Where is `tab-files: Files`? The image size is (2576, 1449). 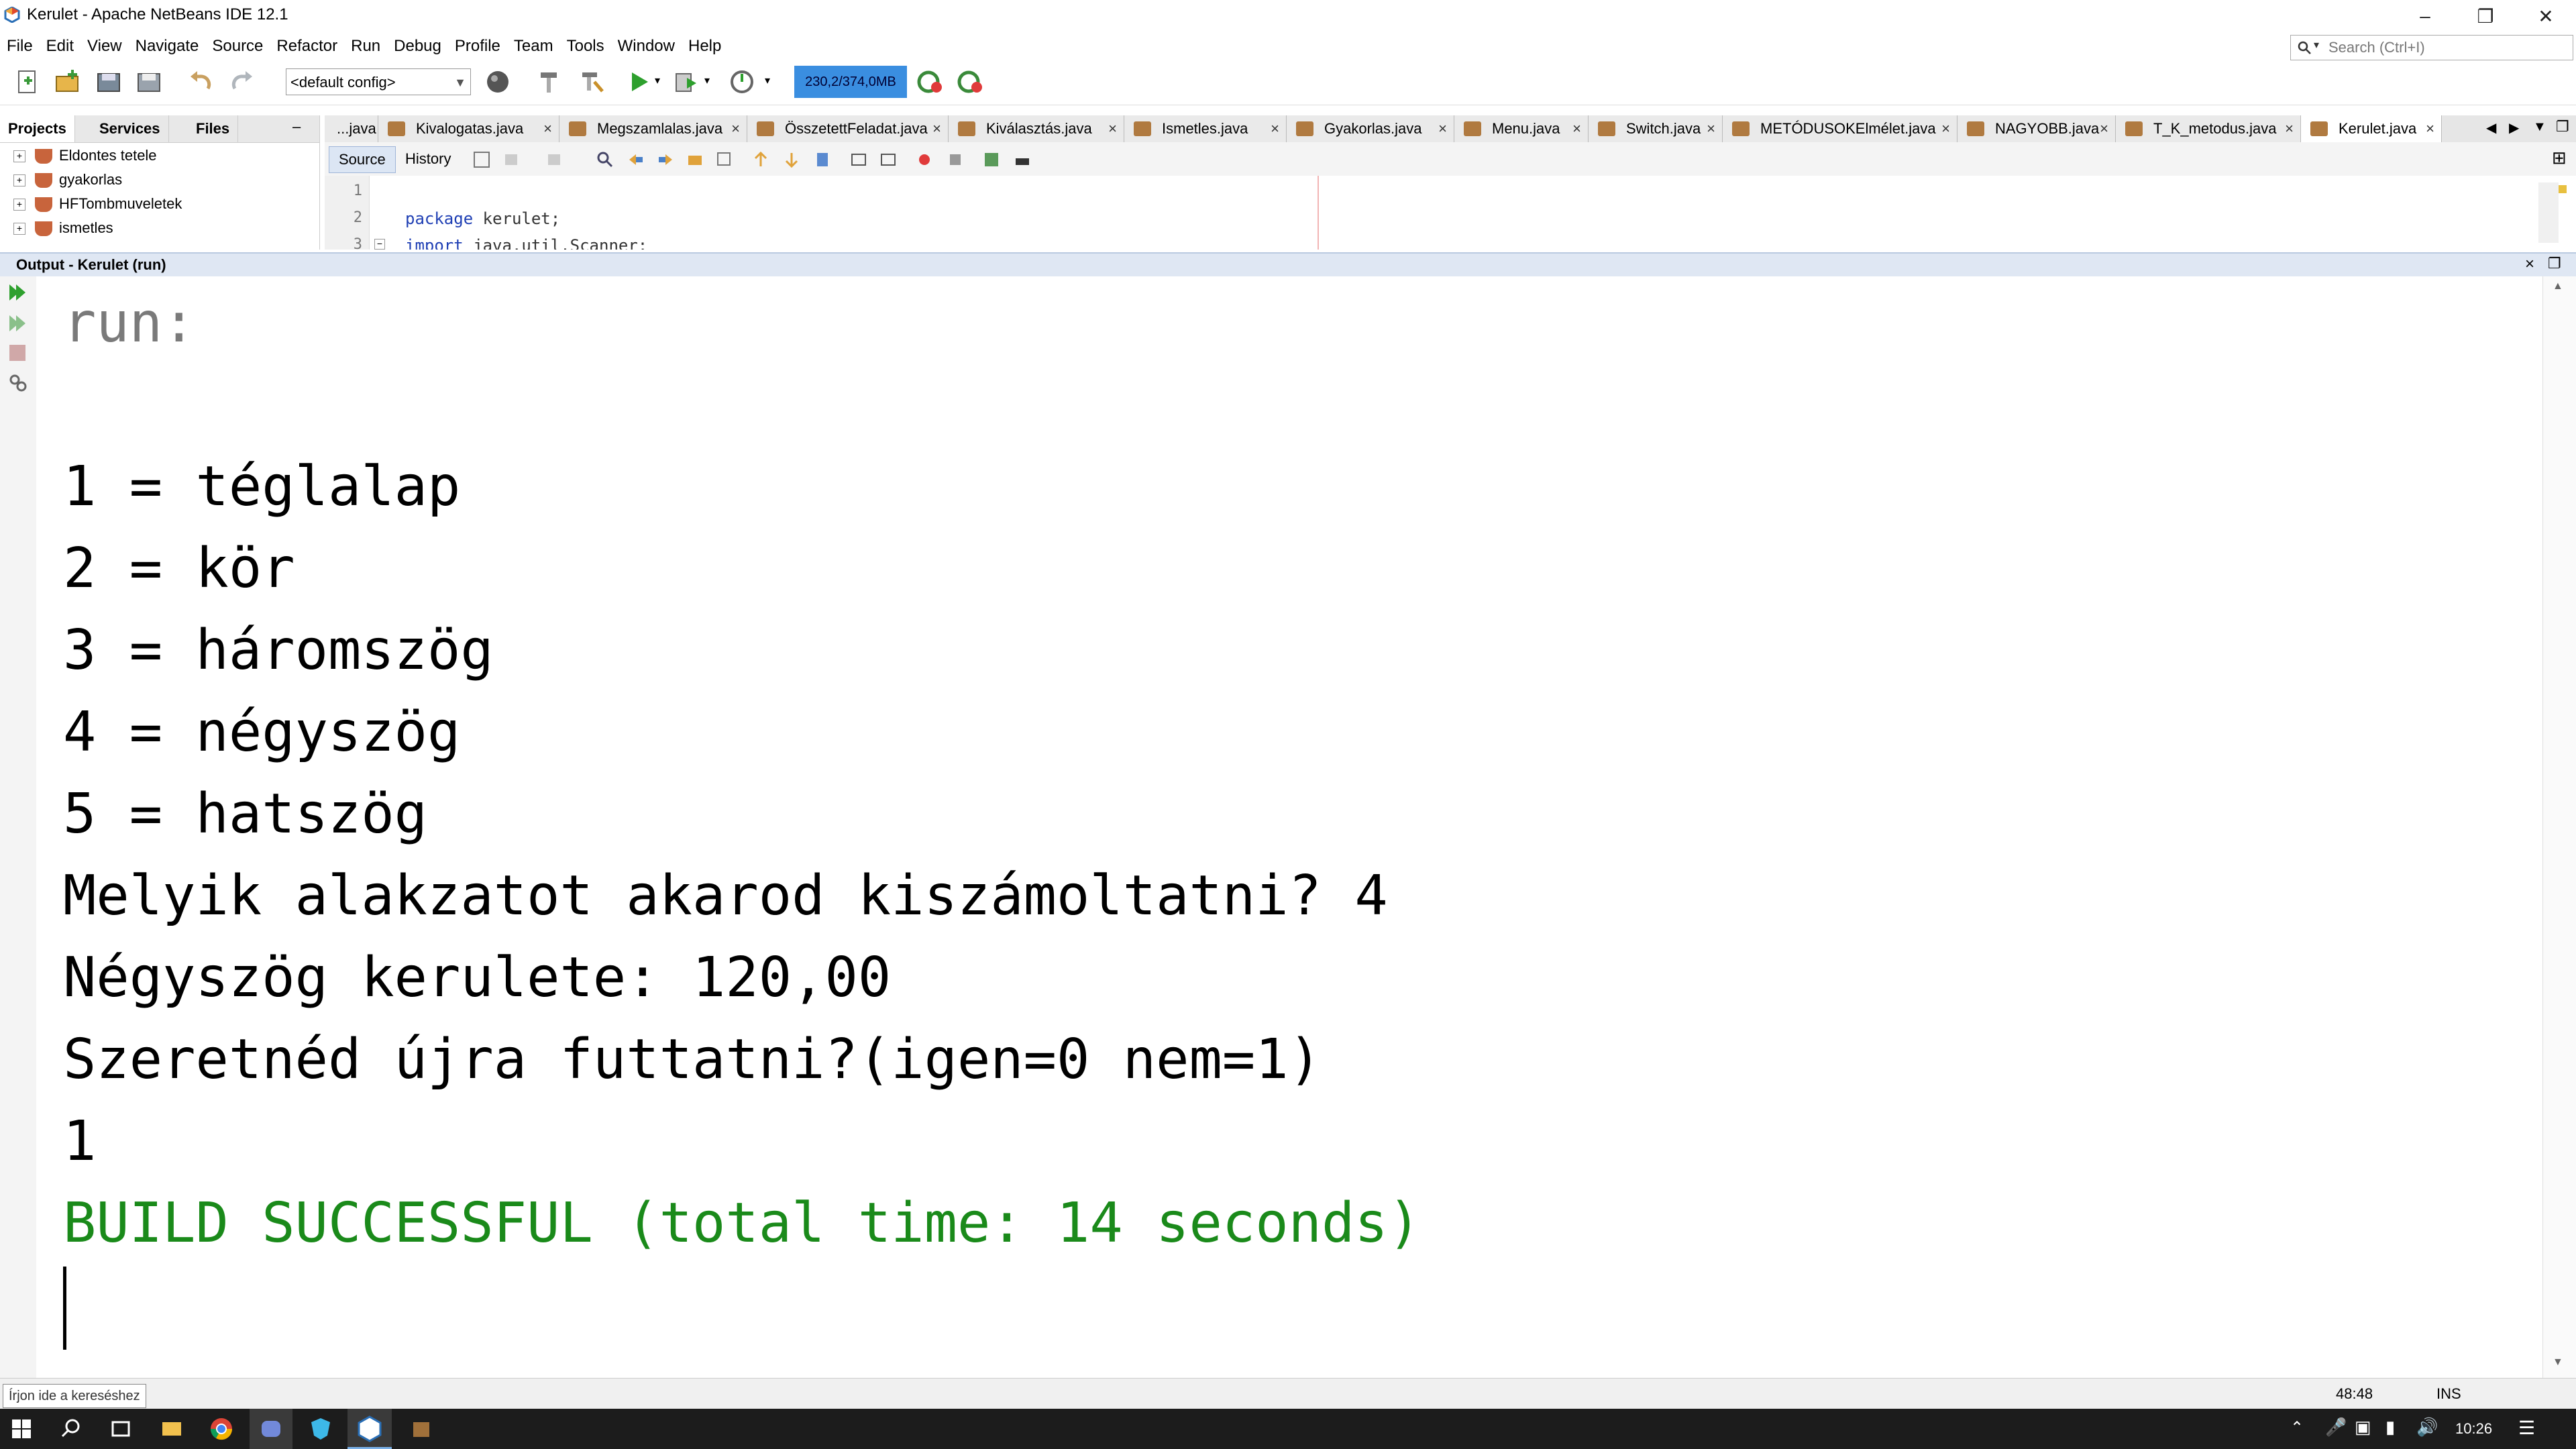
tab-files: Files is located at coordinates (213, 128).